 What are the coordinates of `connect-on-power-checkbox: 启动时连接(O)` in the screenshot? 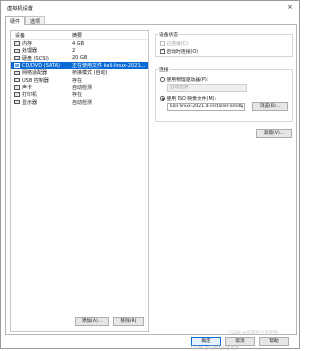 It's located at (179, 51).